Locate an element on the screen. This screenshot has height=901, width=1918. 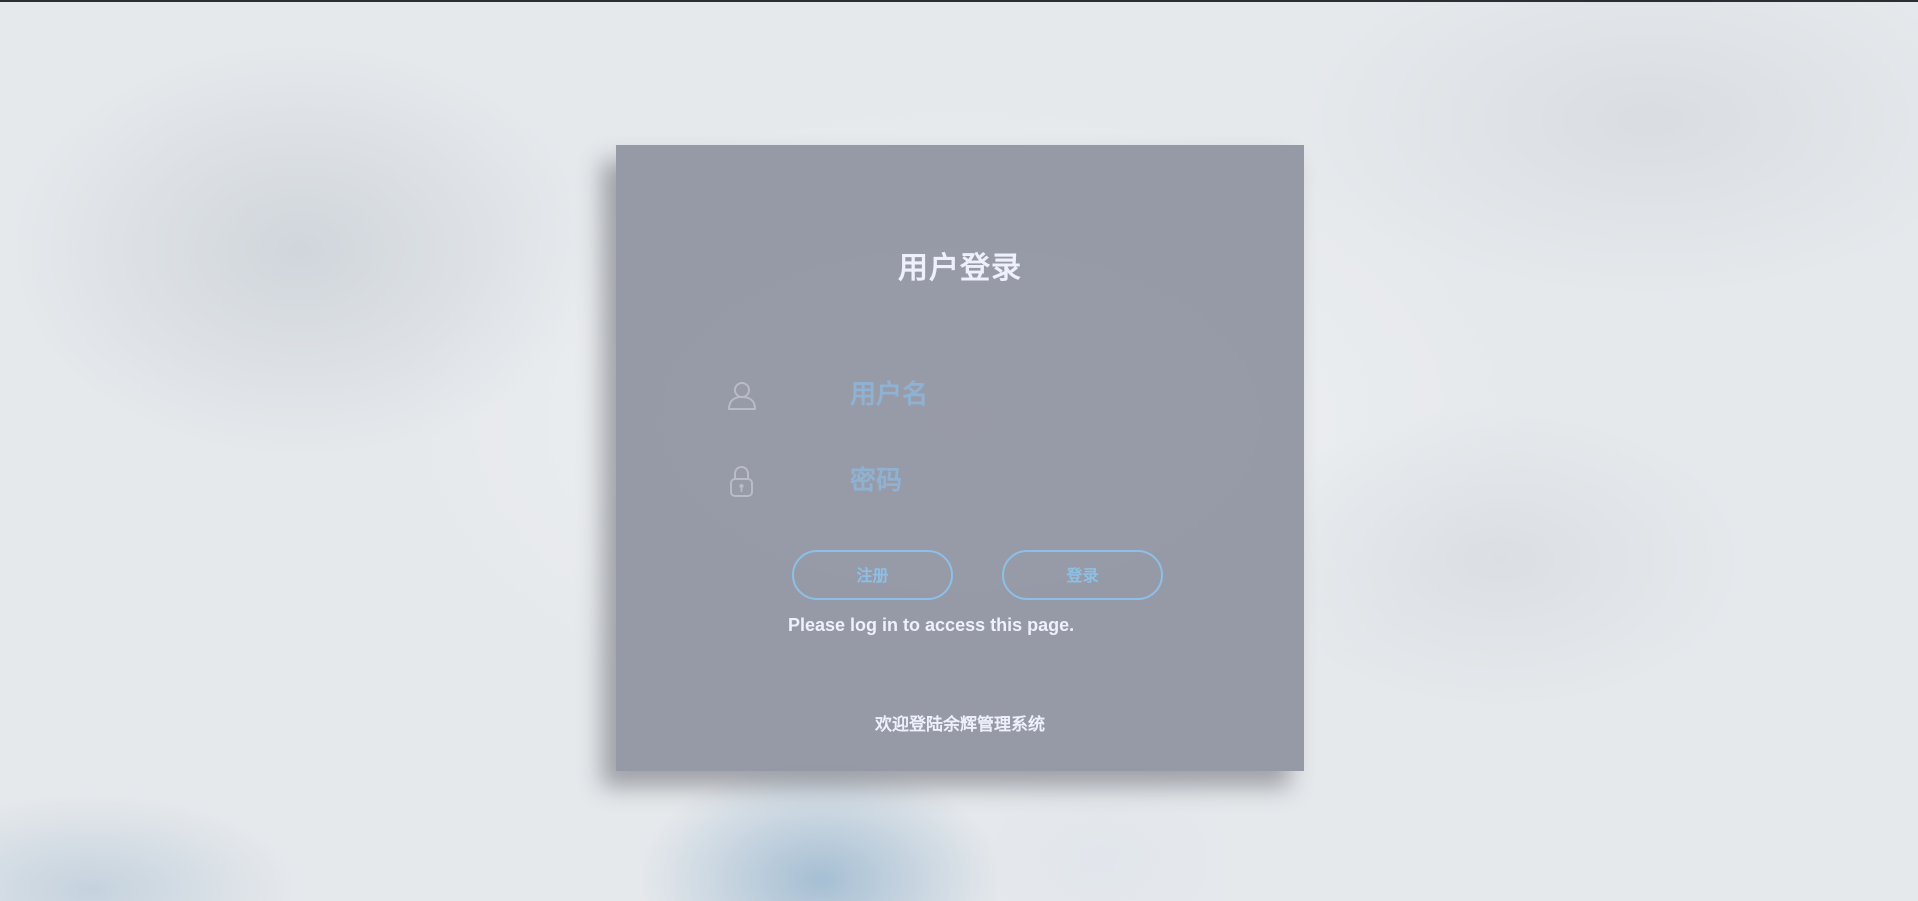
username-field is located at coordinates (961, 395).